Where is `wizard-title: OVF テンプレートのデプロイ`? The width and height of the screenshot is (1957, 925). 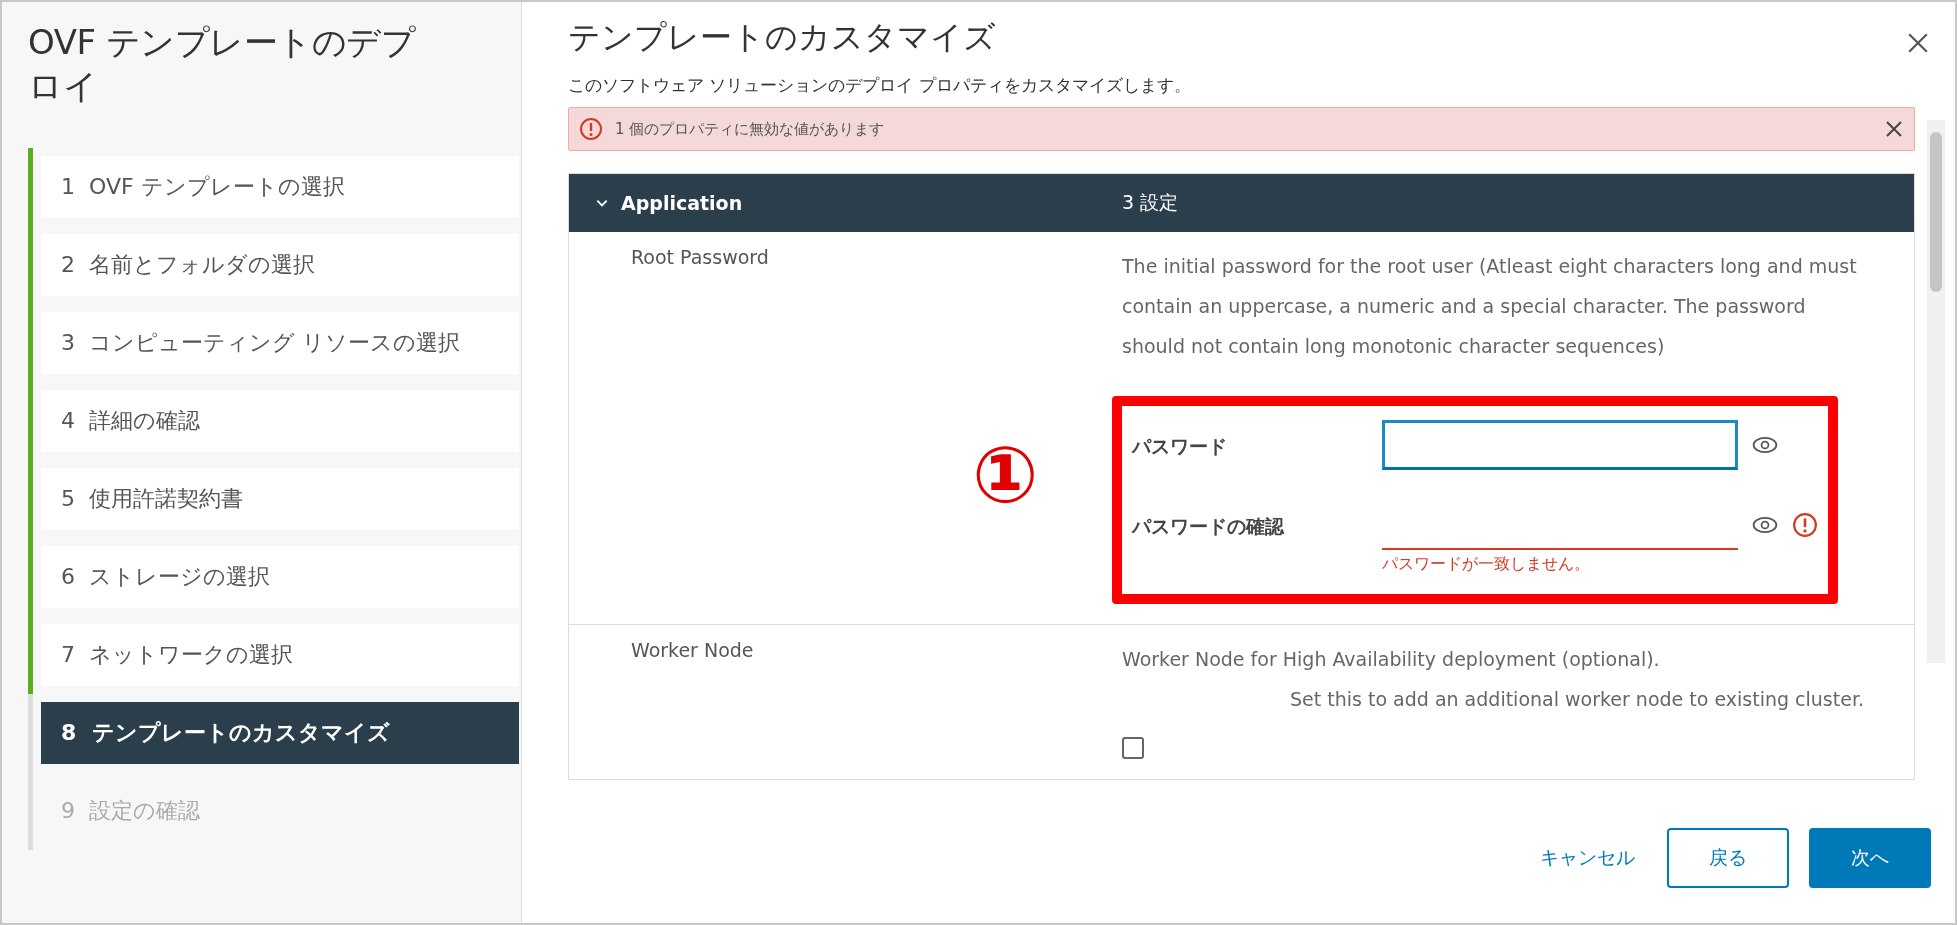 wizard-title: OVF テンプレートのデプロイ is located at coordinates (222, 64).